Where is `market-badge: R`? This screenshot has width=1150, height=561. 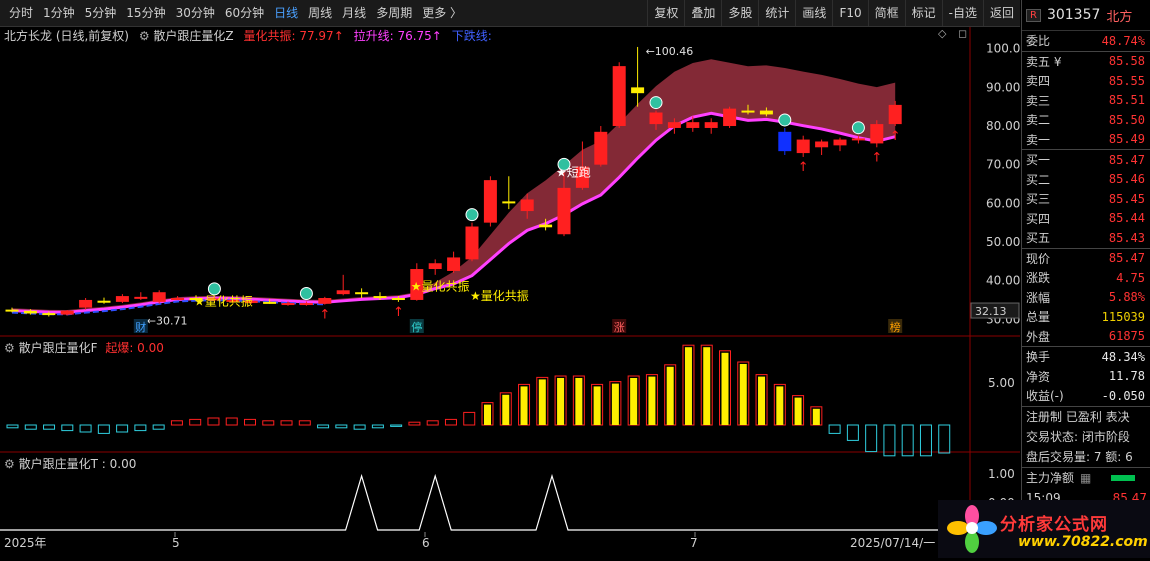
market-badge: R is located at coordinates (1033, 15).